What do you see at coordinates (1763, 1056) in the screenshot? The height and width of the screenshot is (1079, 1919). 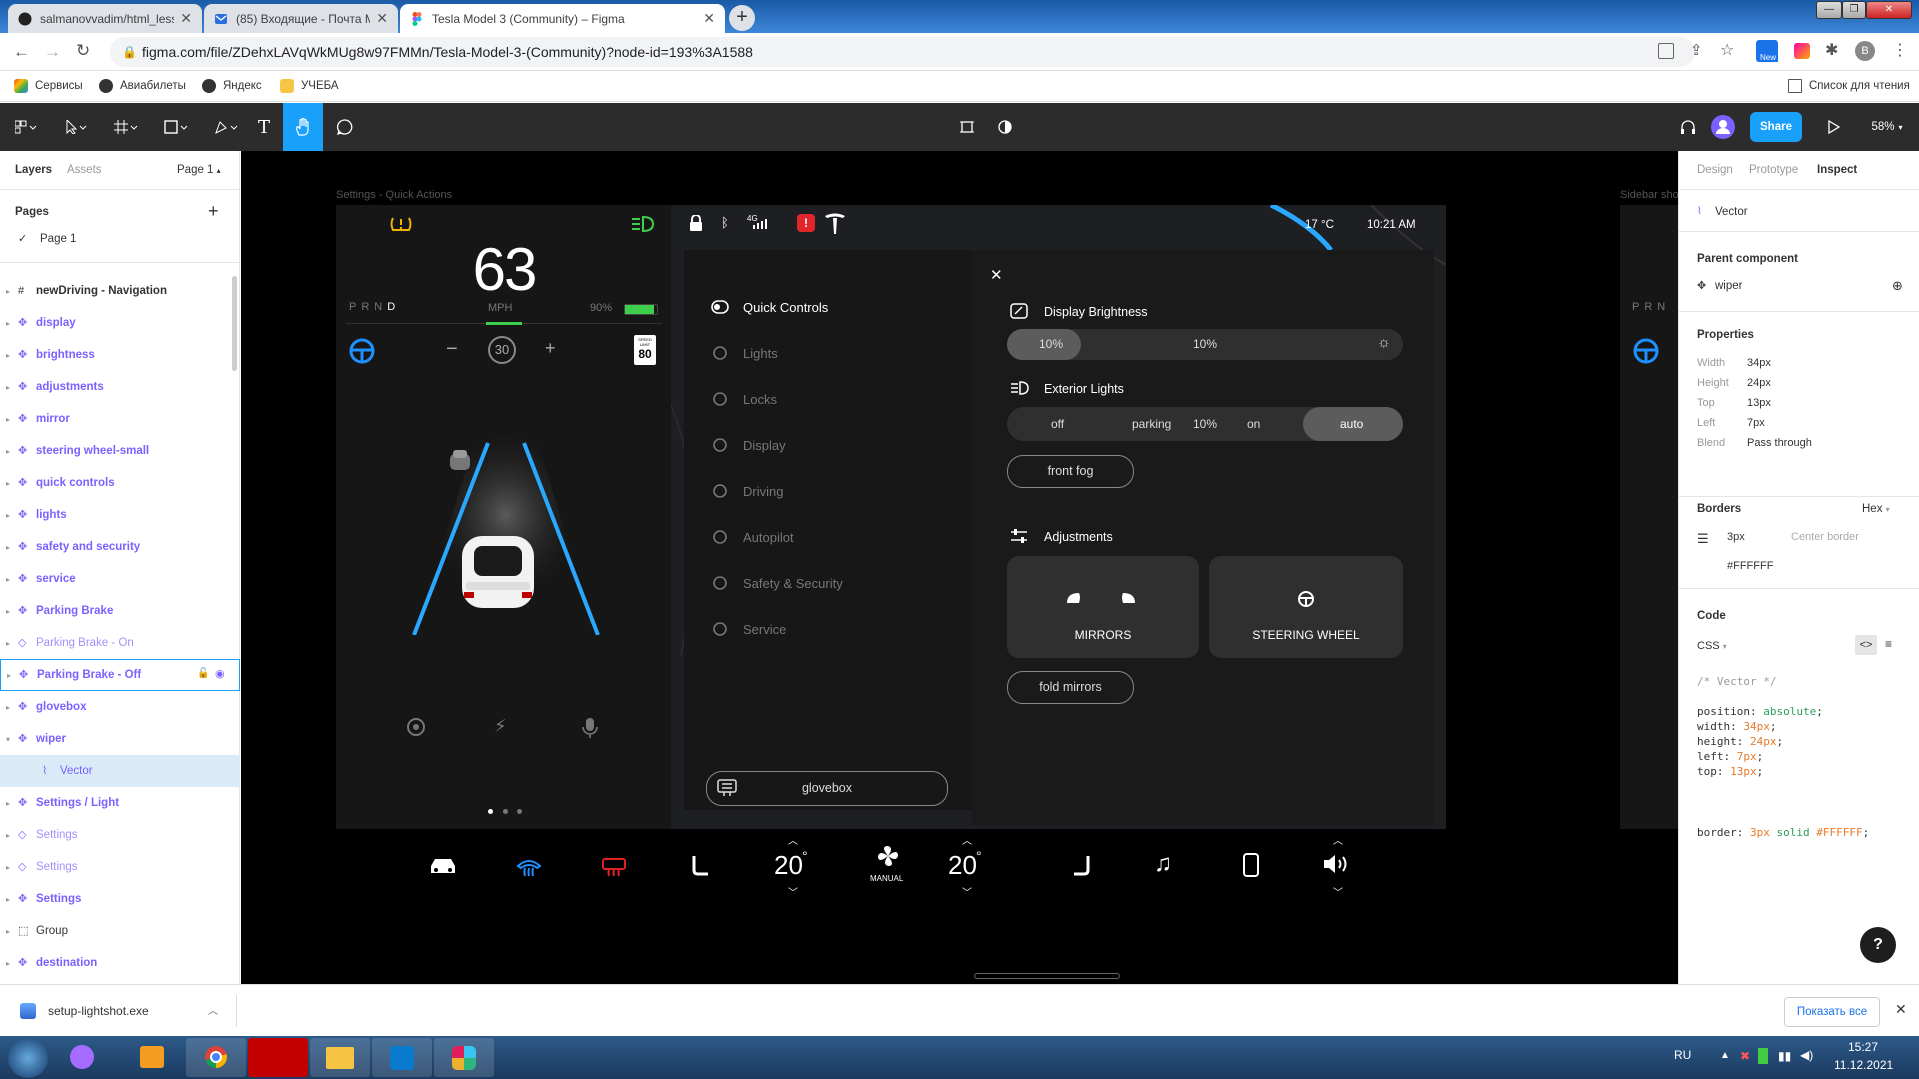 I see `battery-tray-icon` at bounding box center [1763, 1056].